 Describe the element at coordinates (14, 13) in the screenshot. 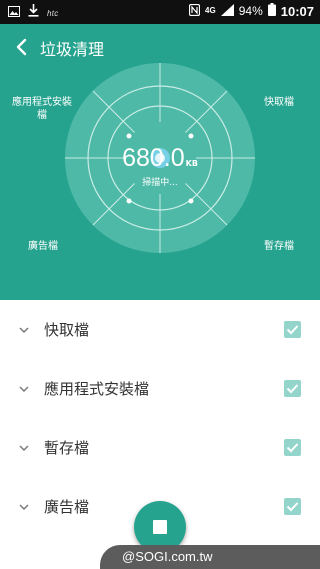

I see `image-icon` at that location.